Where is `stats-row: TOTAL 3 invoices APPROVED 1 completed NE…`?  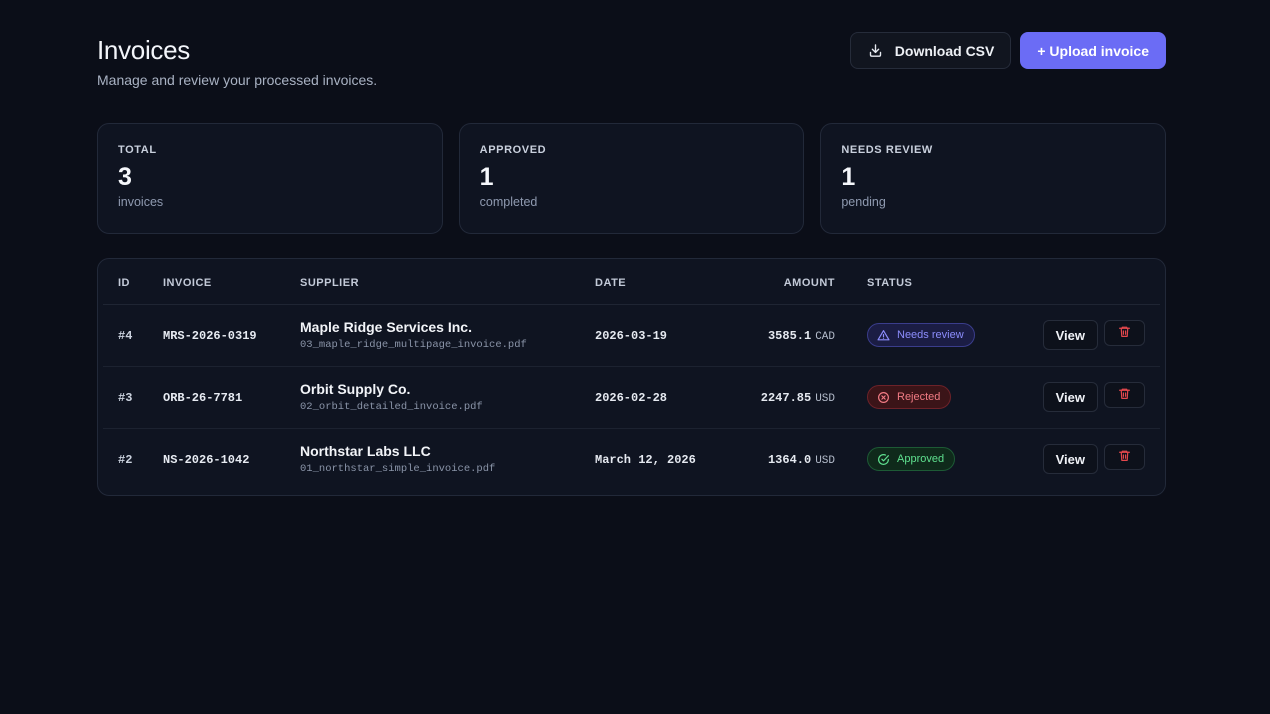 stats-row: TOTAL 3 invoices APPROVED 1 completed NE… is located at coordinates (632, 178).